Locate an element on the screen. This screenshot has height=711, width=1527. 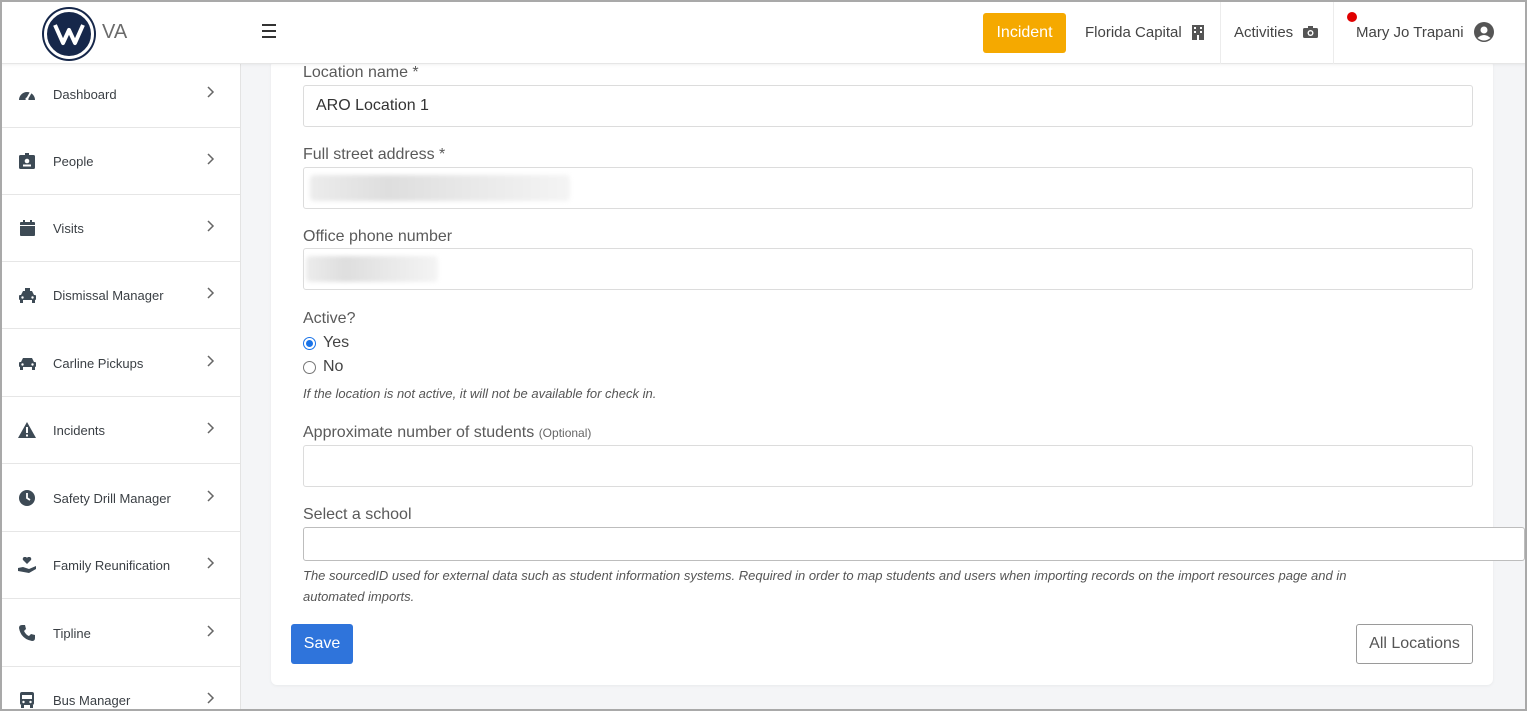
taxi-icon is located at coordinates (27, 295).